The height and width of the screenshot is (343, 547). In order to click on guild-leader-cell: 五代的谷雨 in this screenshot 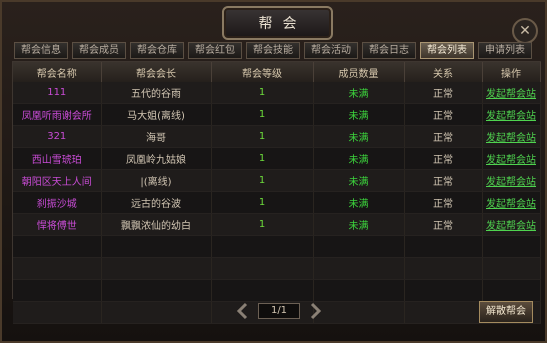, I will do `click(156, 94)`.